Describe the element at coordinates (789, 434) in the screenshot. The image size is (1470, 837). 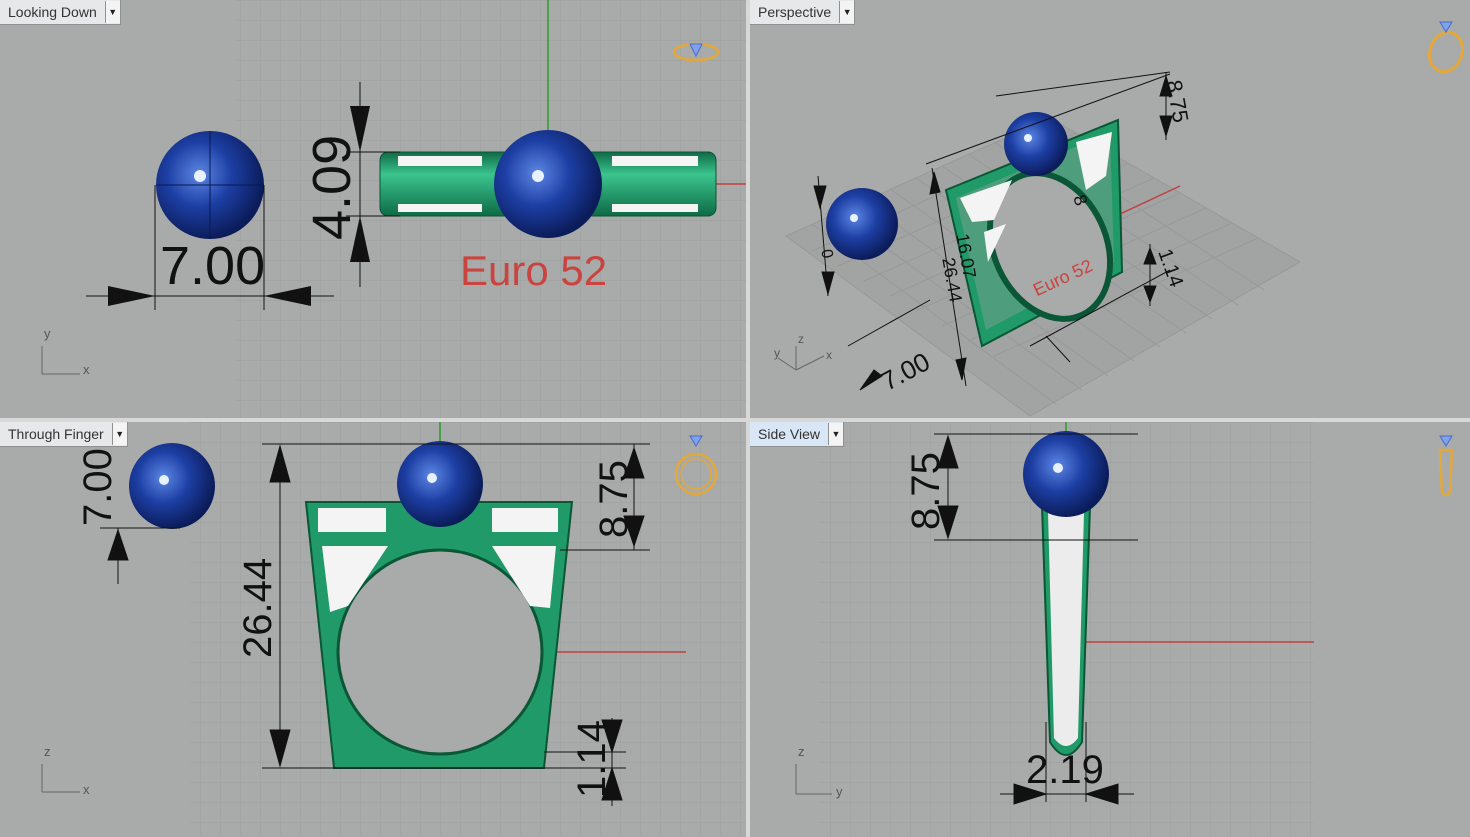
I see `viewport-title: Side View` at that location.